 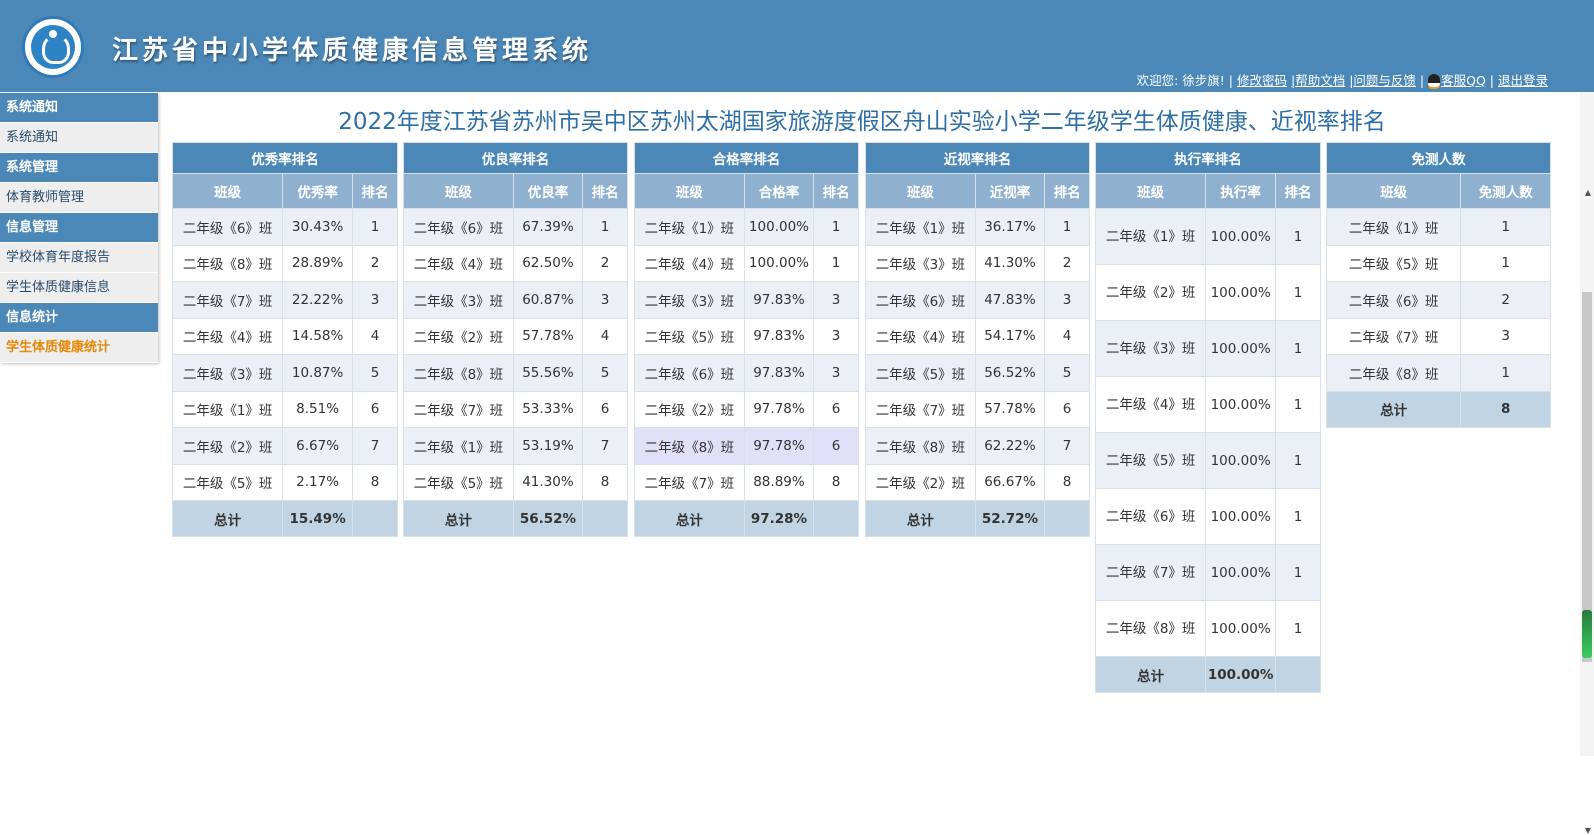 What do you see at coordinates (1067, 518) in the screenshot?
I see `total-cell` at bounding box center [1067, 518].